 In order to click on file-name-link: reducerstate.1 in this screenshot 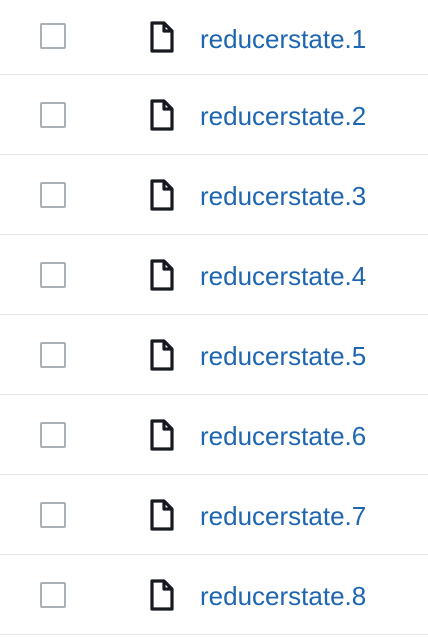, I will do `click(283, 39)`.